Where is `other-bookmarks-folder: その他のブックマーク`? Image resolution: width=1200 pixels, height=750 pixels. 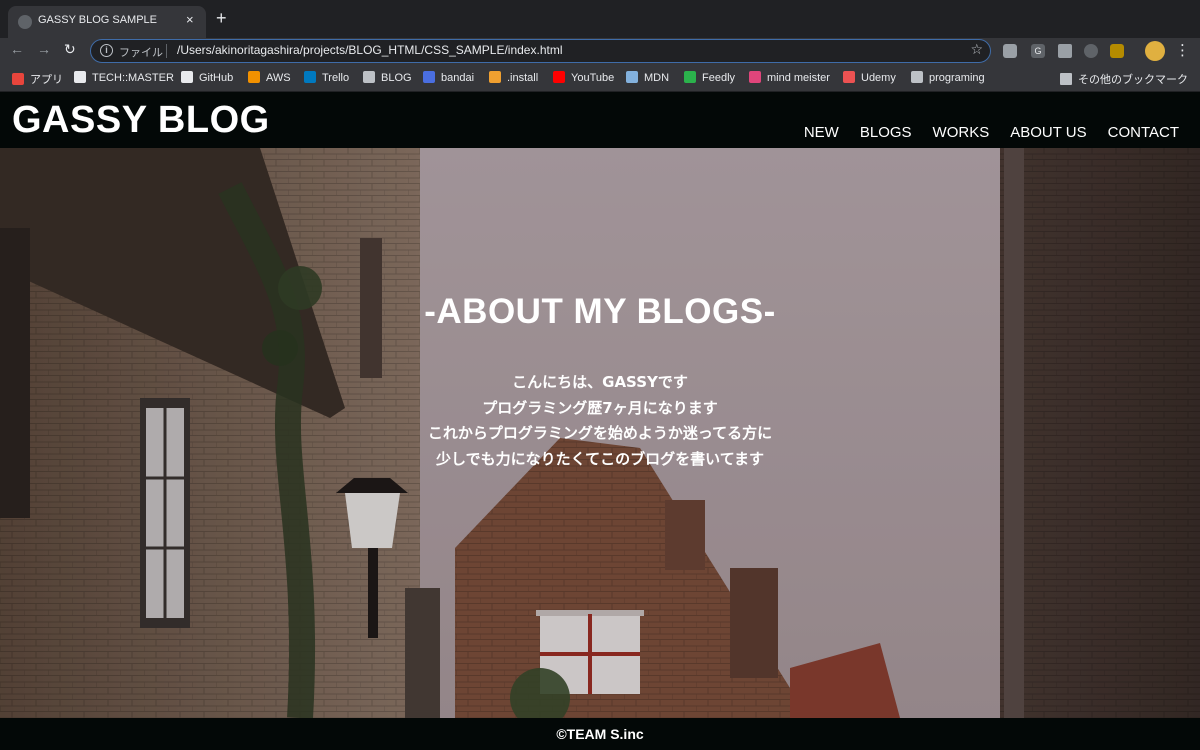
other-bookmarks-folder: その他のブックマーク is located at coordinates (1124, 79).